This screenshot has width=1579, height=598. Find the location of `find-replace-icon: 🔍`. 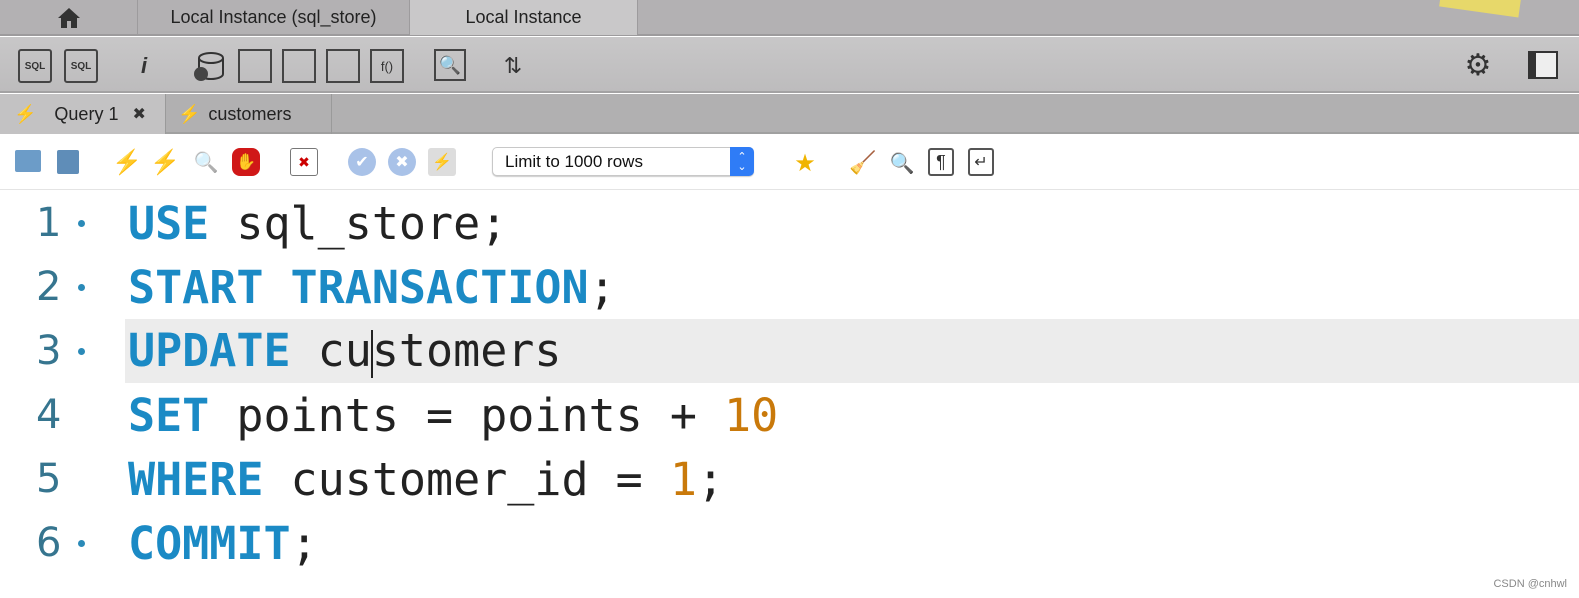

find-replace-icon: 🔍 is located at coordinates (902, 163).